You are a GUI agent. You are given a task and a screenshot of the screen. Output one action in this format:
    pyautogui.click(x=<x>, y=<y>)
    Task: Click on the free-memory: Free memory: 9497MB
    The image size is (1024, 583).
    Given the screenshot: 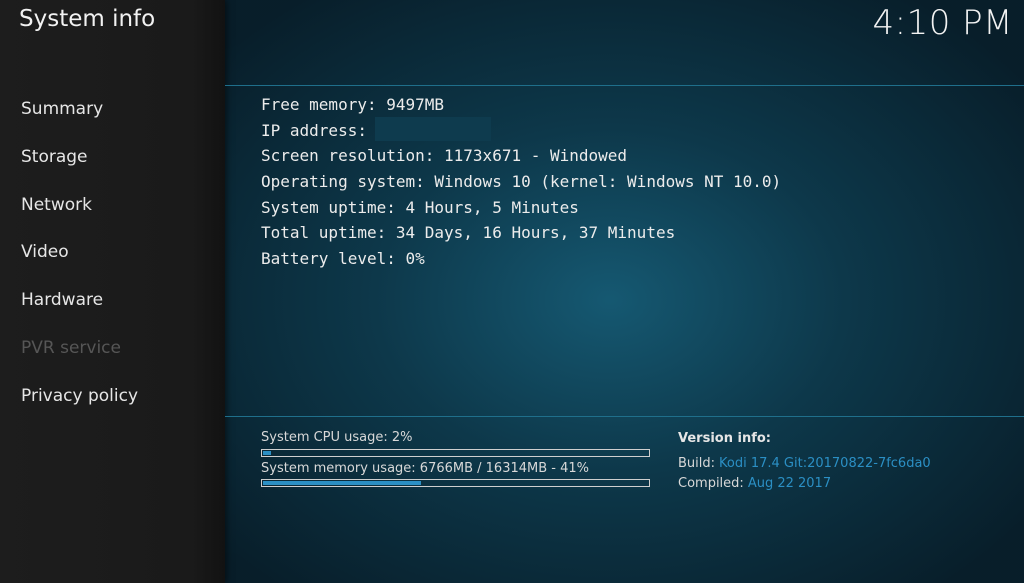 What is the action you would take?
    pyautogui.click(x=353, y=104)
    